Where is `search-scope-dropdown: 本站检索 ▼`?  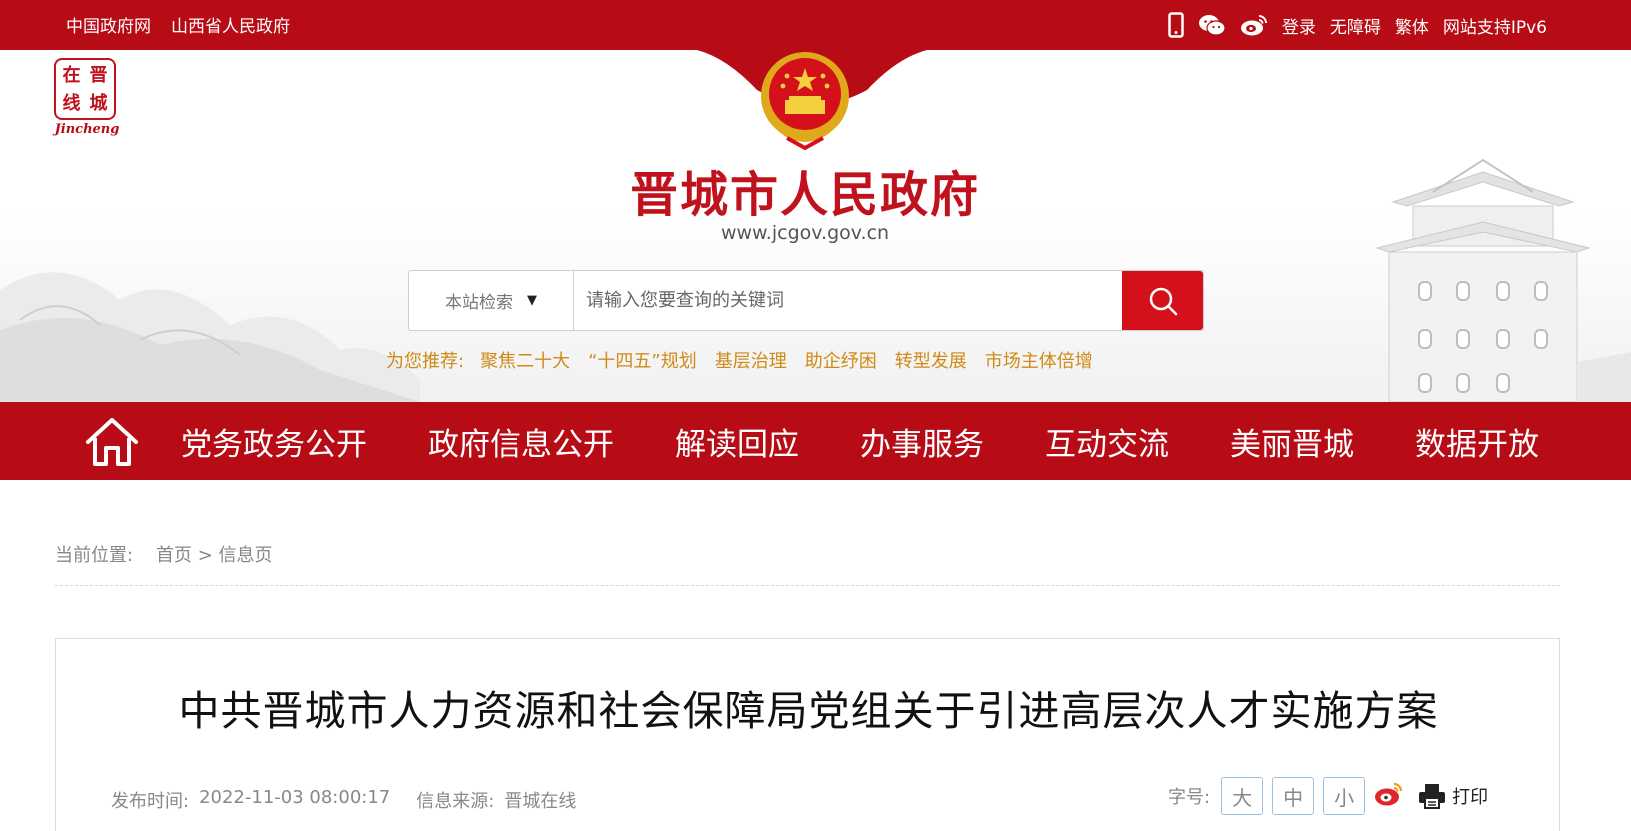
search-scope-dropdown: 本站检索 ▼ is located at coordinates (491, 300).